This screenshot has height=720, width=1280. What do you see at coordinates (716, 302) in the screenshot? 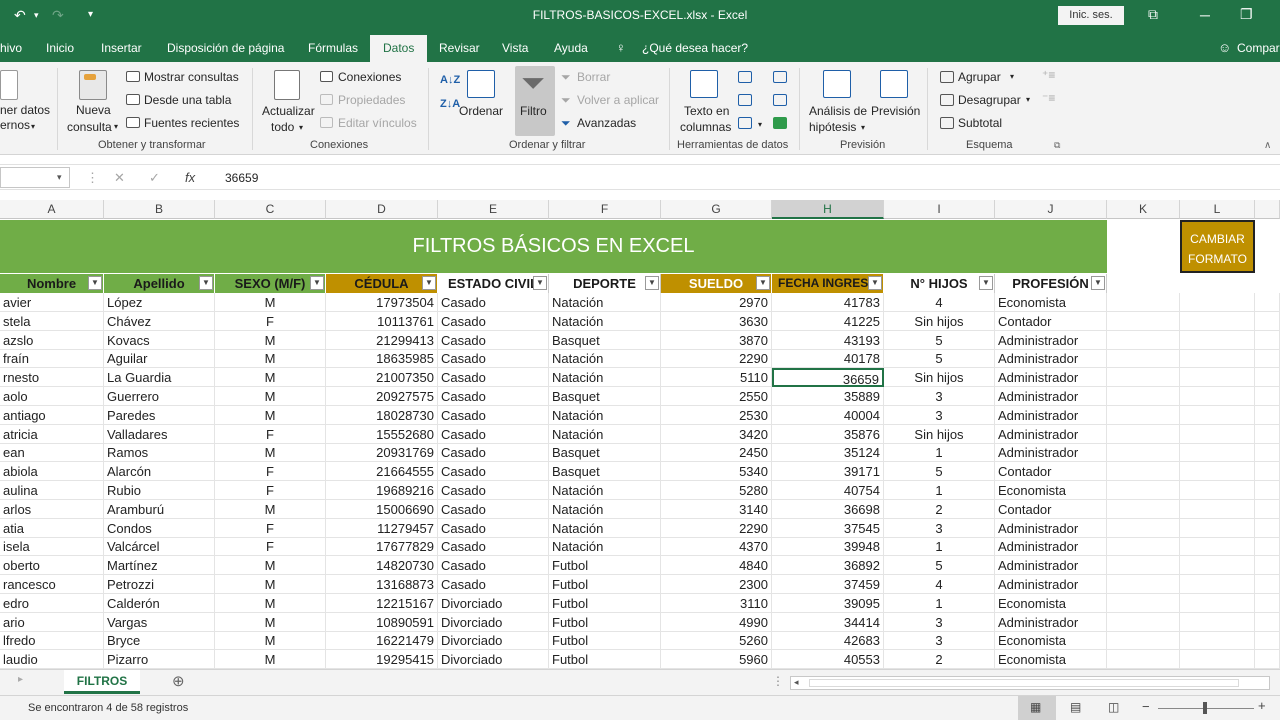
I see `cell-sueldo: 2970` at bounding box center [716, 302].